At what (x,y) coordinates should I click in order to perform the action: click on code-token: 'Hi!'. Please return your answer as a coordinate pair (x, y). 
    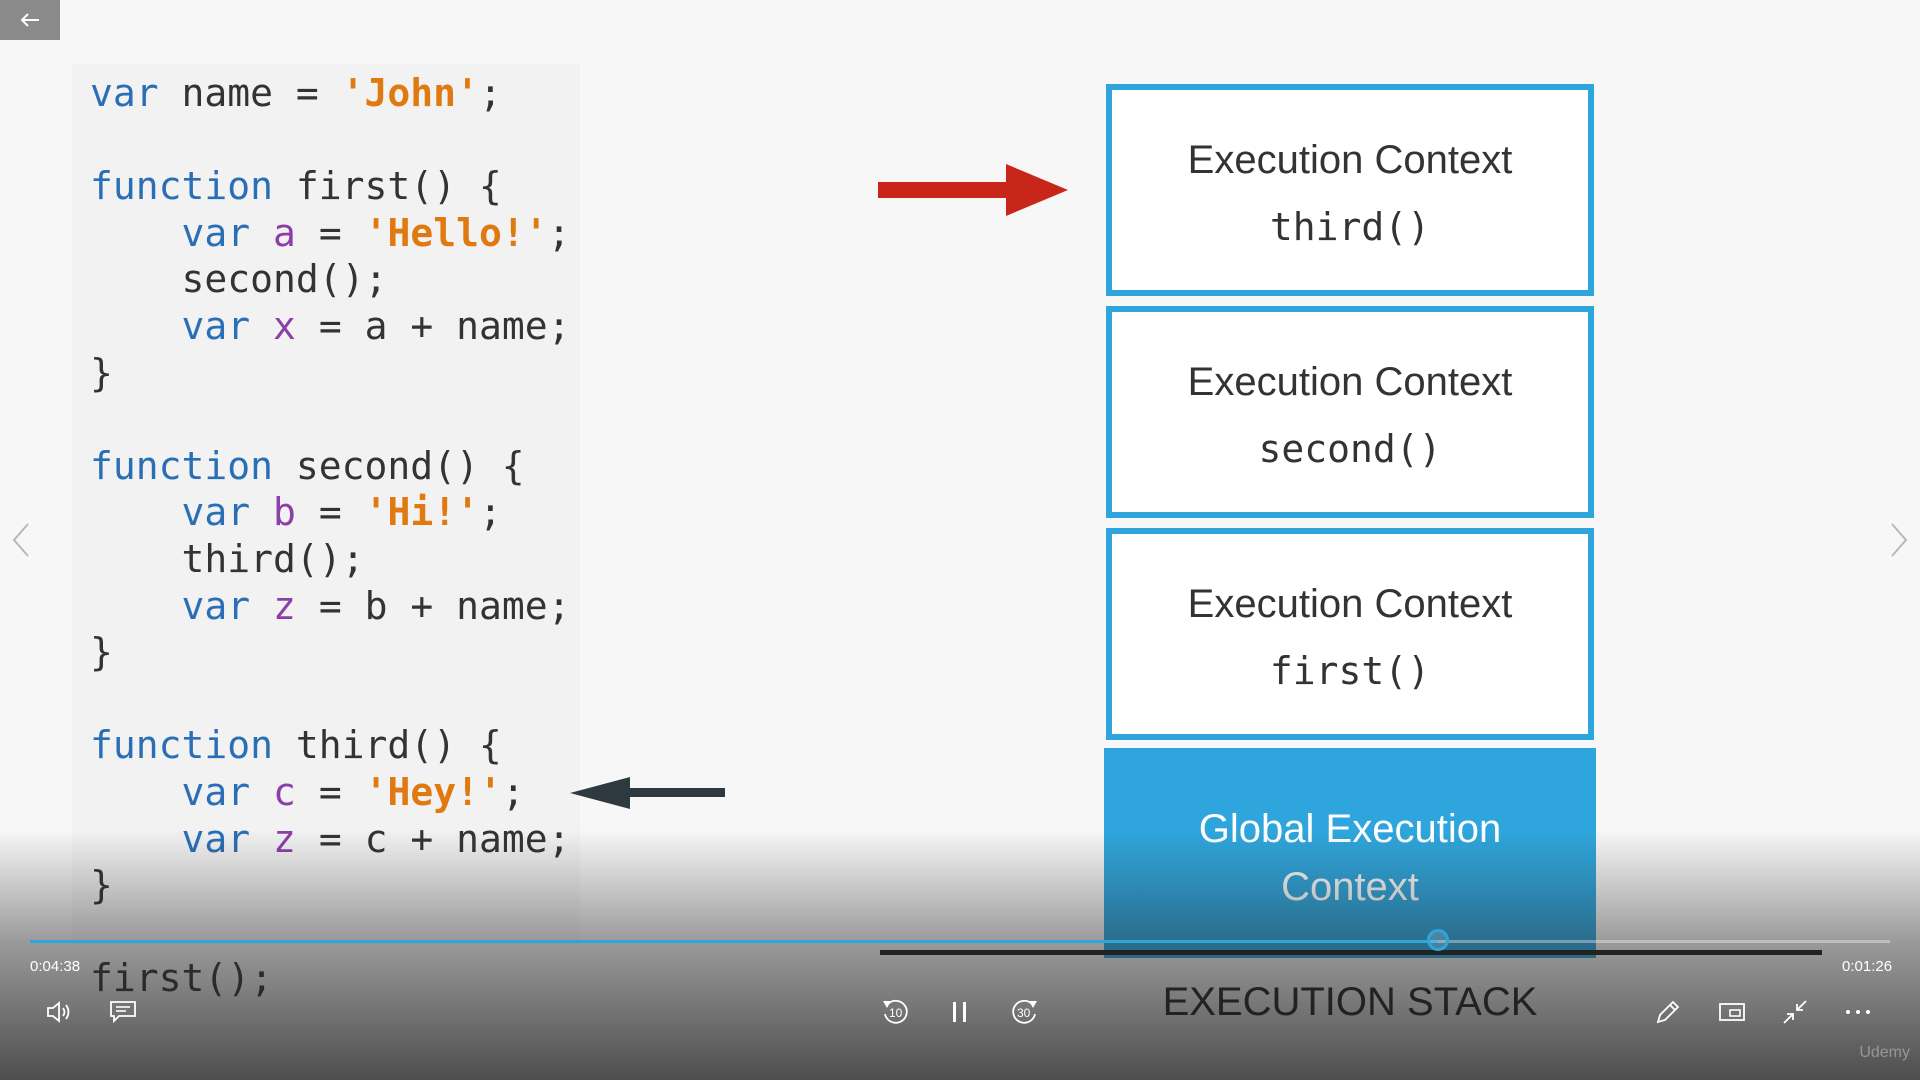
    Looking at the image, I should click on (421, 512).